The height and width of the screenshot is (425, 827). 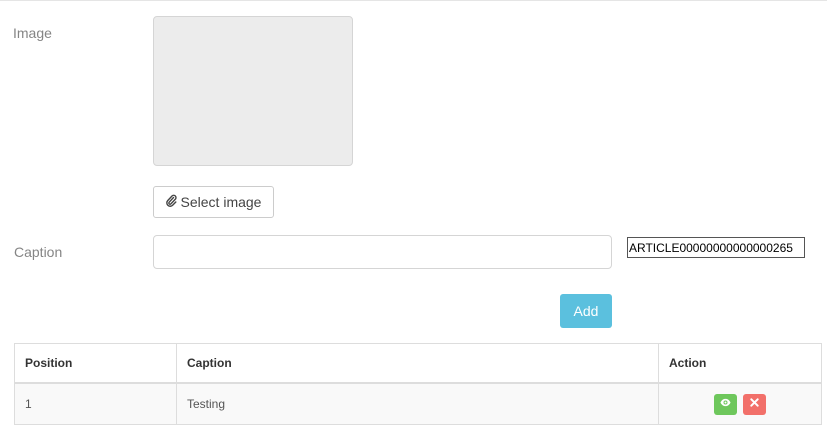 I want to click on delete-button, so click(x=754, y=404).